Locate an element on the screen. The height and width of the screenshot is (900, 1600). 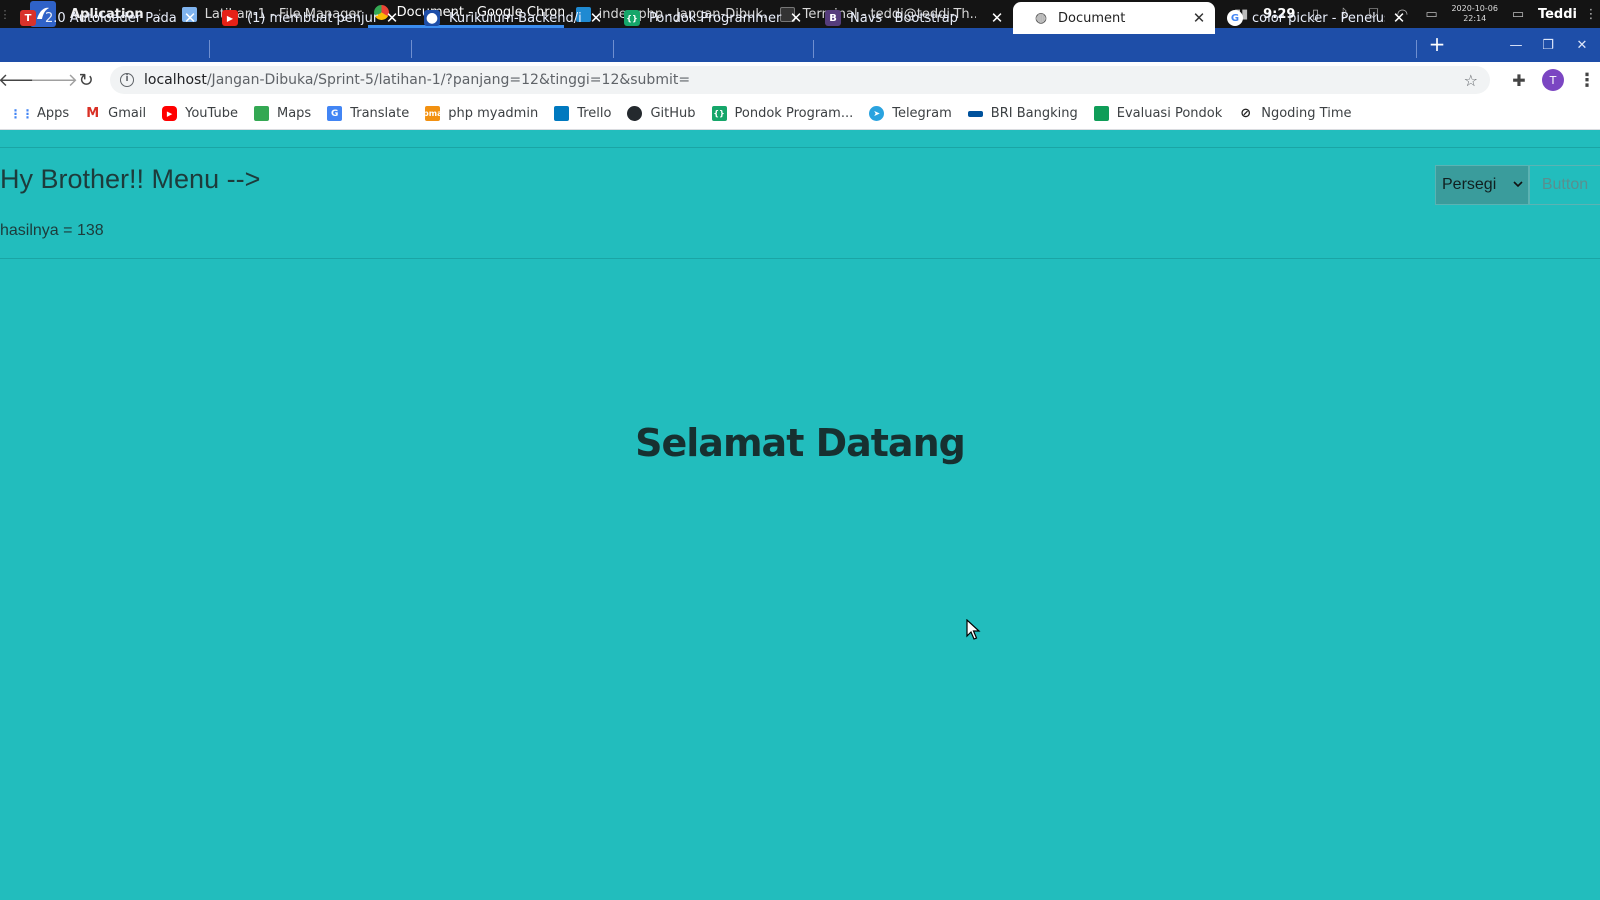
shape-select: Persegi is located at coordinates (1482, 185).